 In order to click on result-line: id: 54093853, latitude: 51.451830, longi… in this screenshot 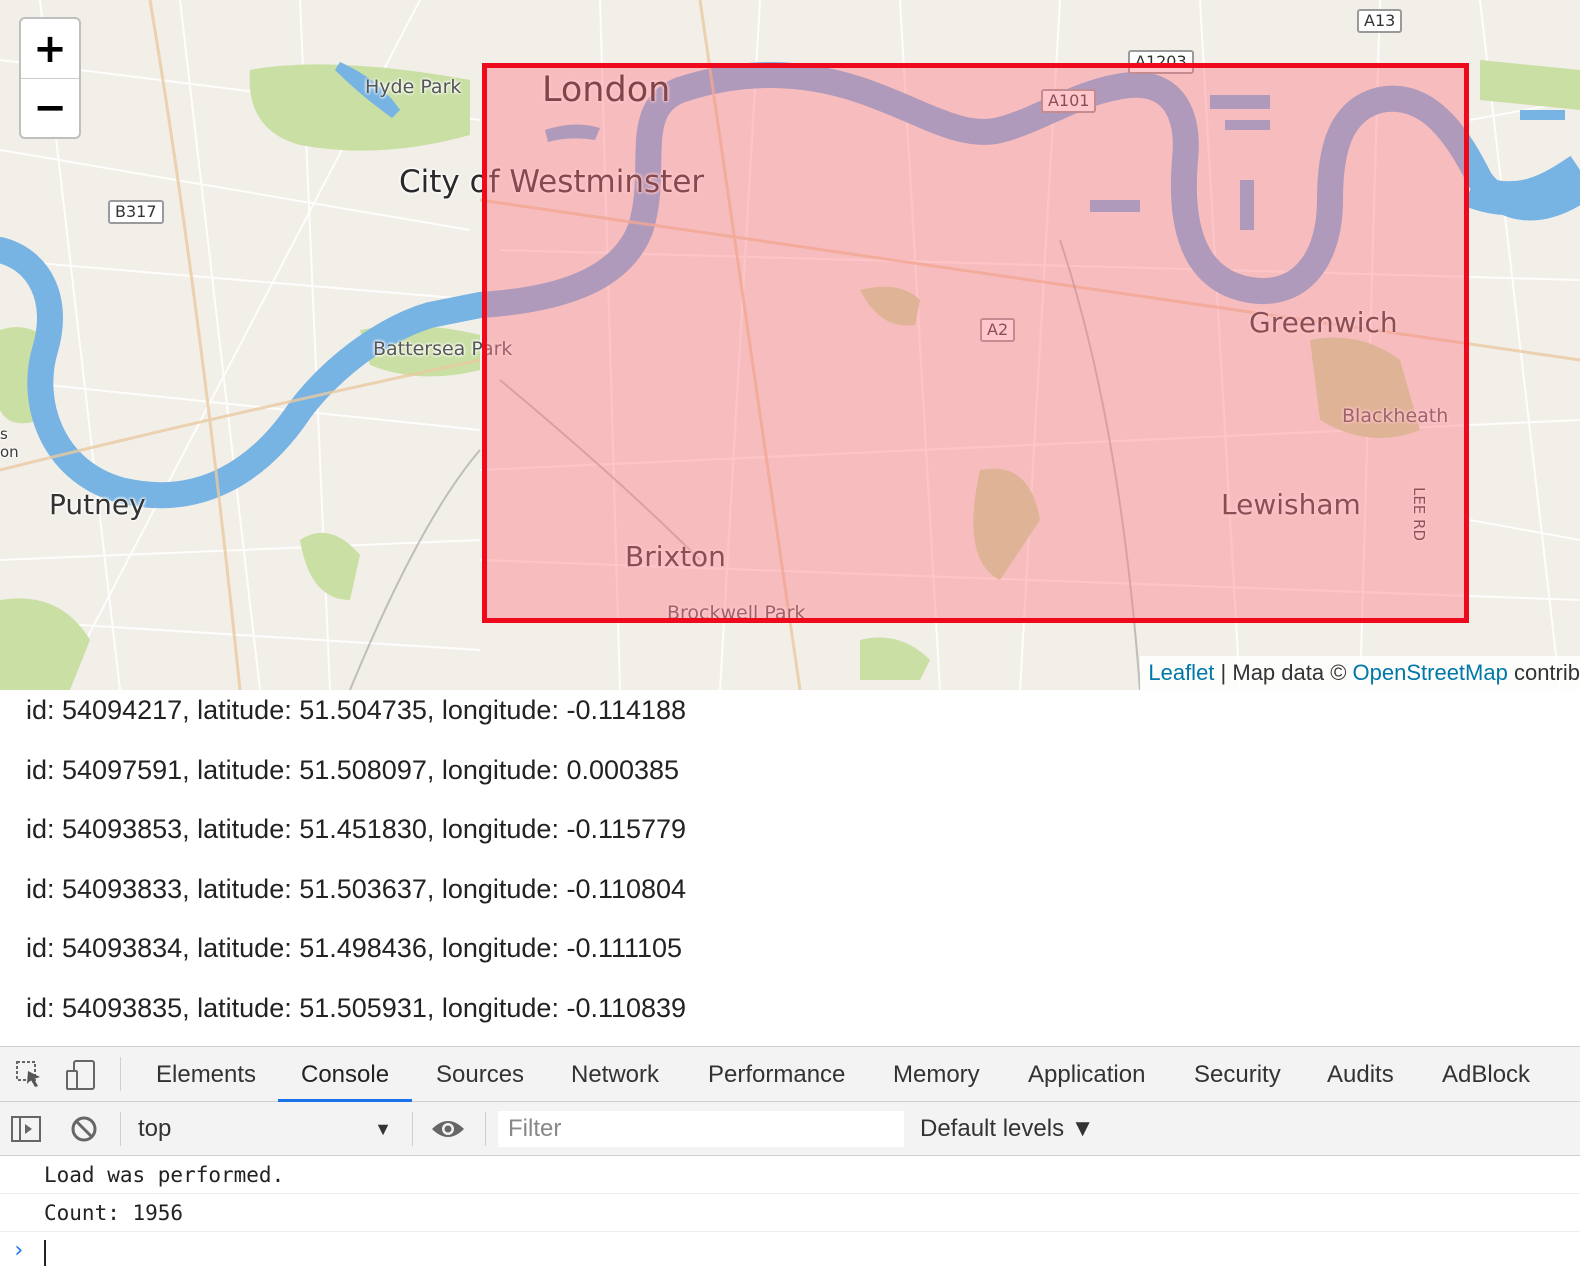, I will do `click(356, 829)`.